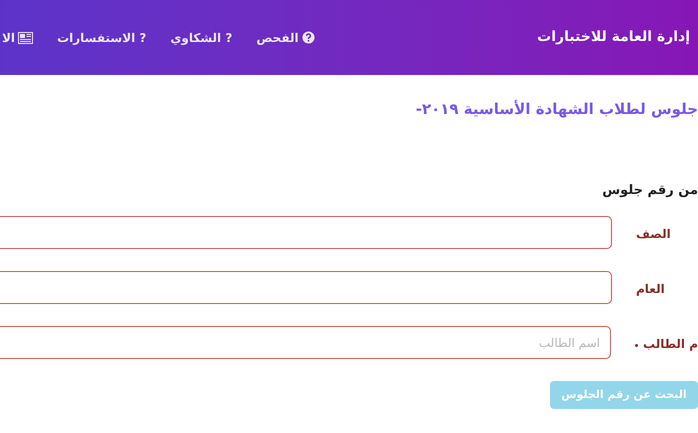  What do you see at coordinates (613, 37) in the screenshot?
I see `site-title: إدارة العامة للاختبارات` at bounding box center [613, 37].